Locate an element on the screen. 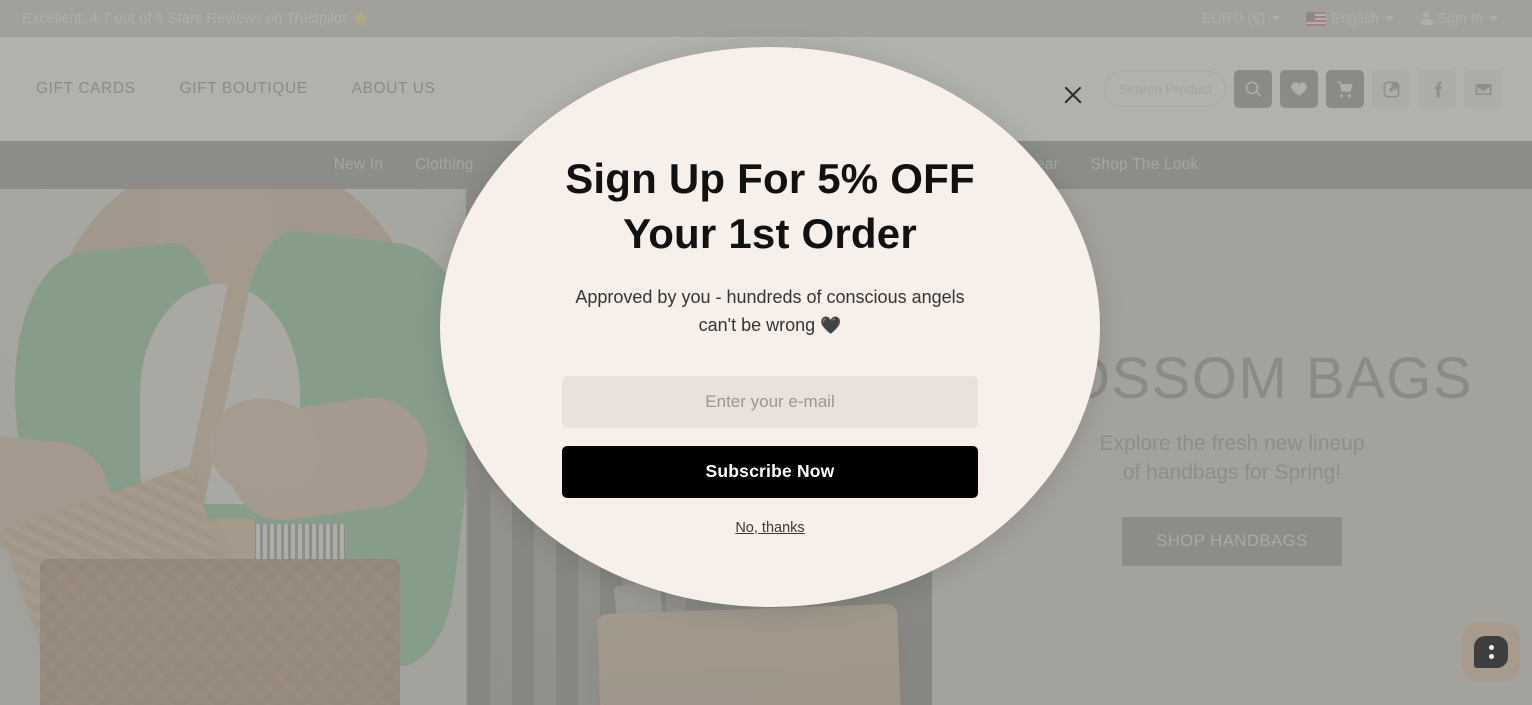  close-icon is located at coordinates (1073, 95).